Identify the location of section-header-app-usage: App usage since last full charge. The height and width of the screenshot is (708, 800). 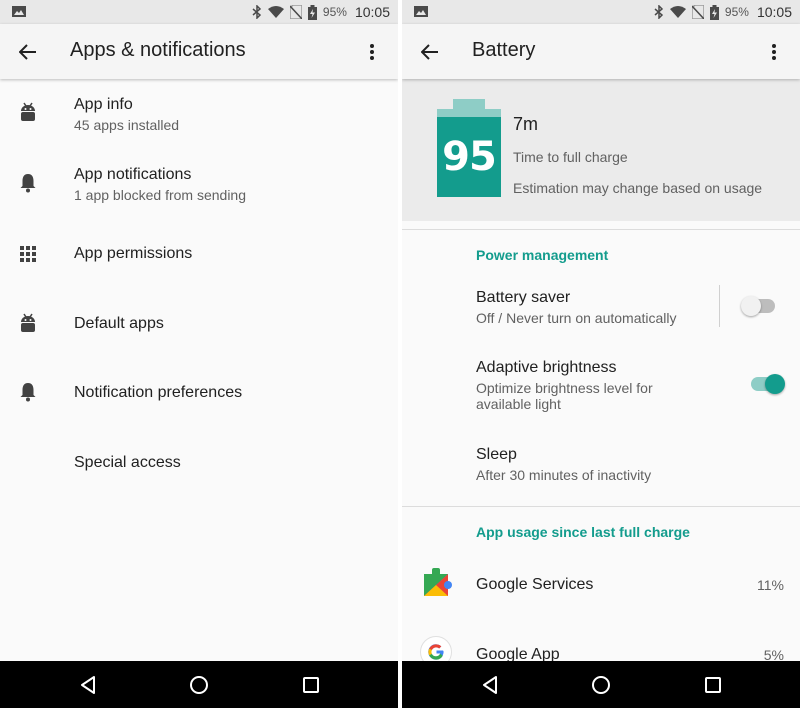
(583, 532).